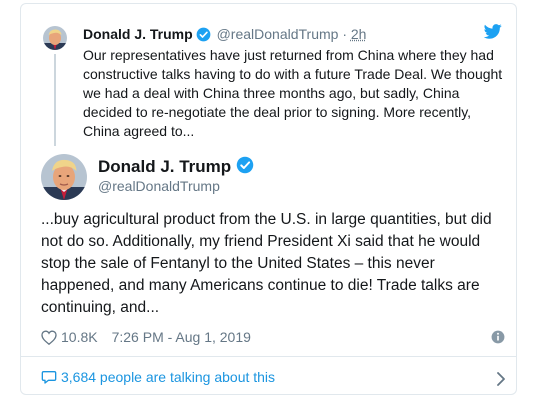  Describe the element at coordinates (492, 34) in the screenshot. I see `twitter-bird-icon` at that location.